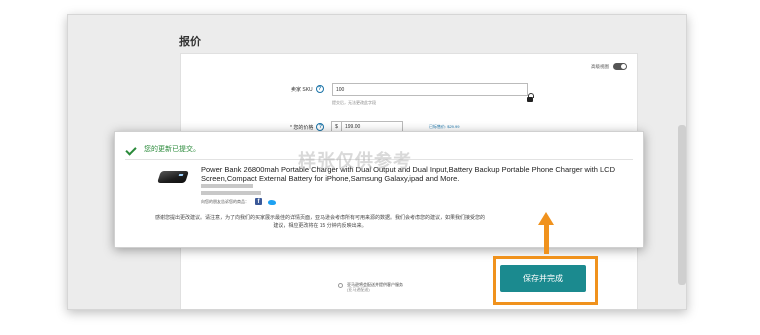 Image resolution: width=760 pixels, height=335 pixels. Describe the element at coordinates (430, 89) in the screenshot. I see `sku-input: 100` at that location.